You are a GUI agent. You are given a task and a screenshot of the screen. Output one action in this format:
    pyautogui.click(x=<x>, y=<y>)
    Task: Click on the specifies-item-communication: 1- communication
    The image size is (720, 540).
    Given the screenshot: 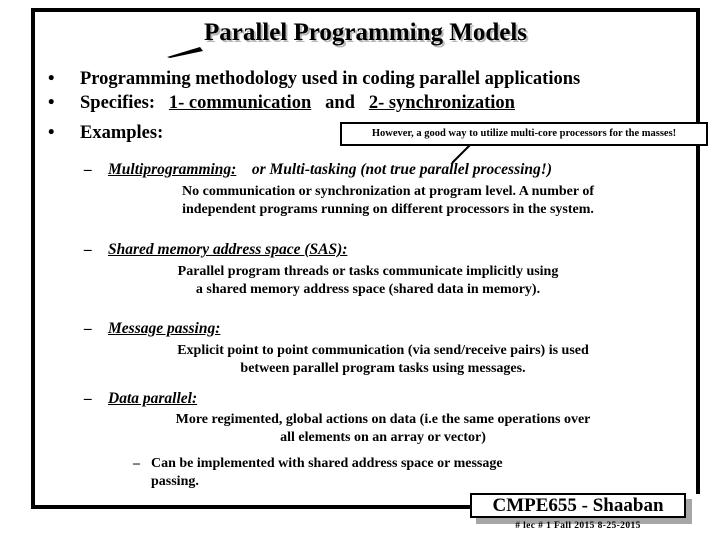 What is the action you would take?
    pyautogui.click(x=240, y=103)
    